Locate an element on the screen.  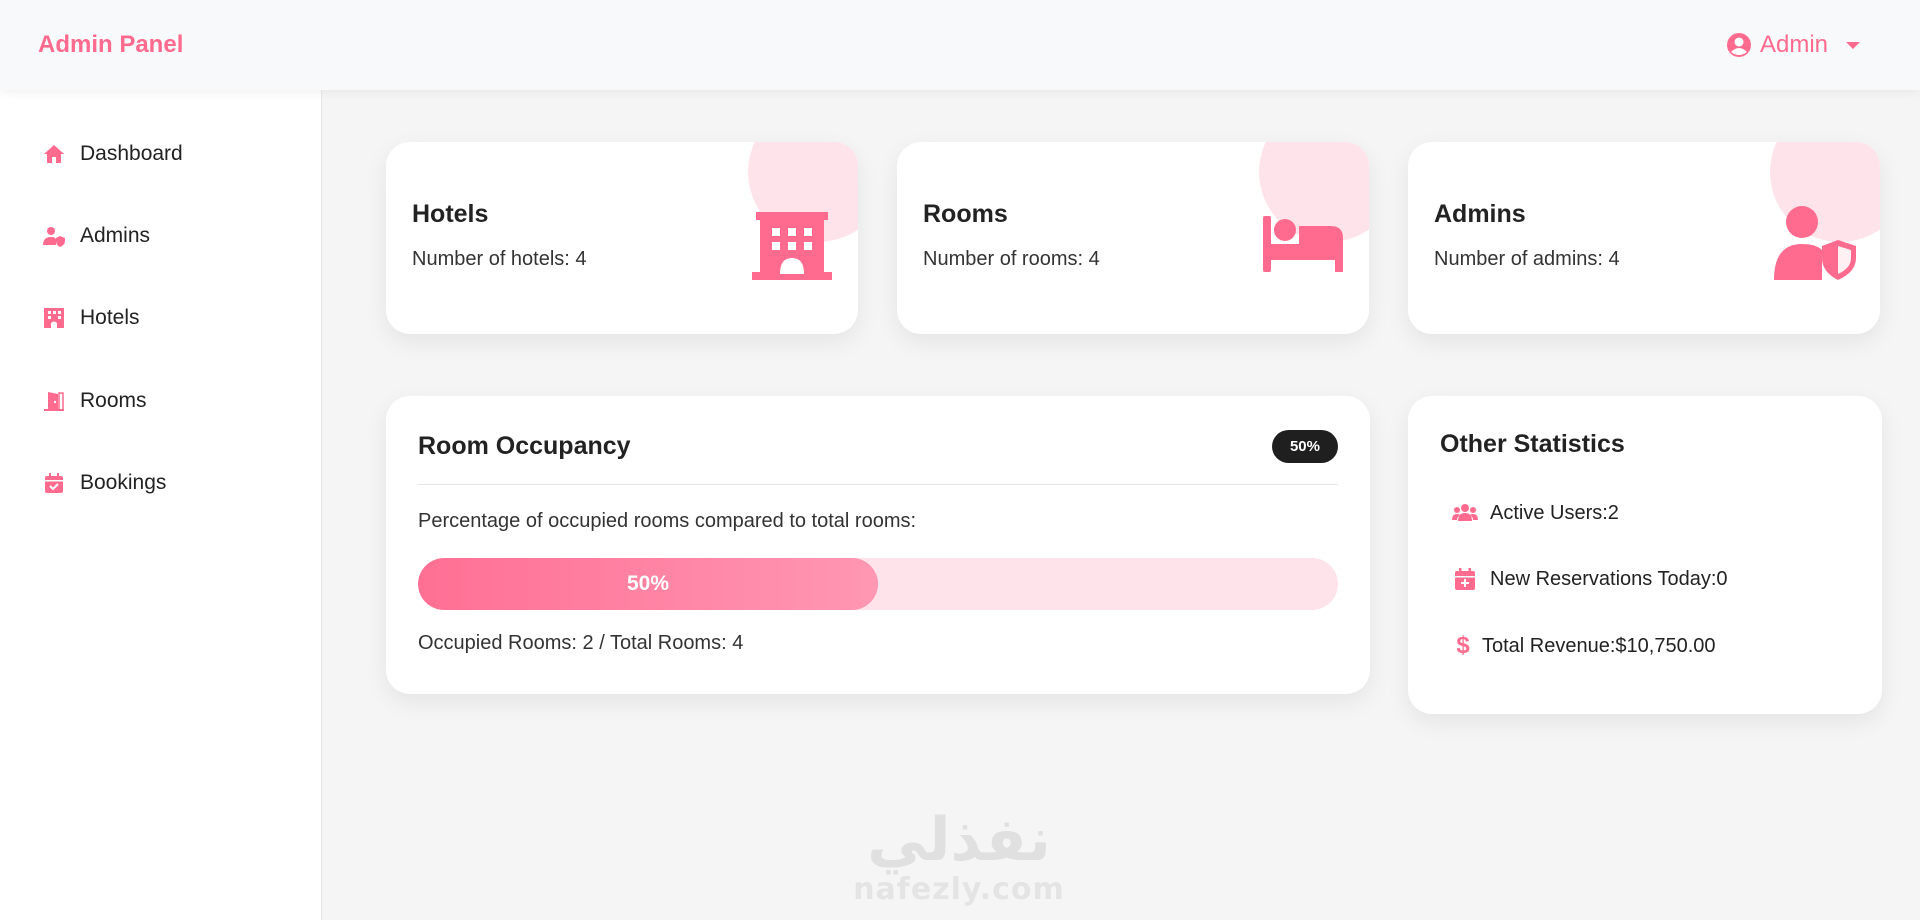
admin-user-label: Admin is located at coordinates (1793, 44).